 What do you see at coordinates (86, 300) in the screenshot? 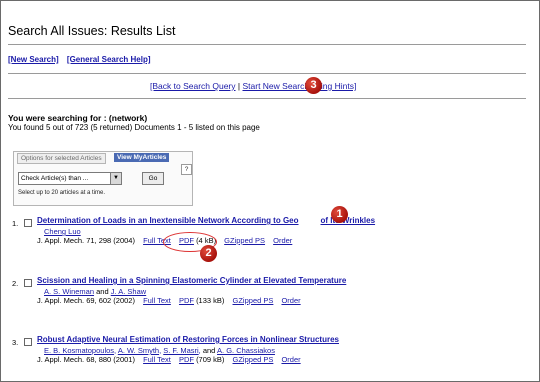
I see `citation-text: J. Appl. Mech. 69, 602 (2002)` at bounding box center [86, 300].